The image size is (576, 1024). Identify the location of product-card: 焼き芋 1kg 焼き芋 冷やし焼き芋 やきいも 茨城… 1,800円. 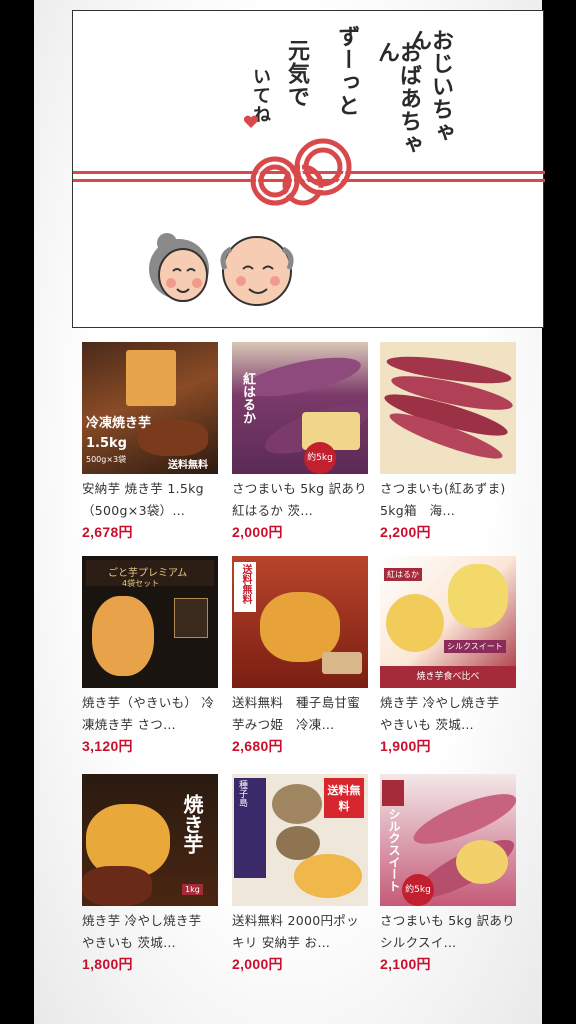
(150, 880).